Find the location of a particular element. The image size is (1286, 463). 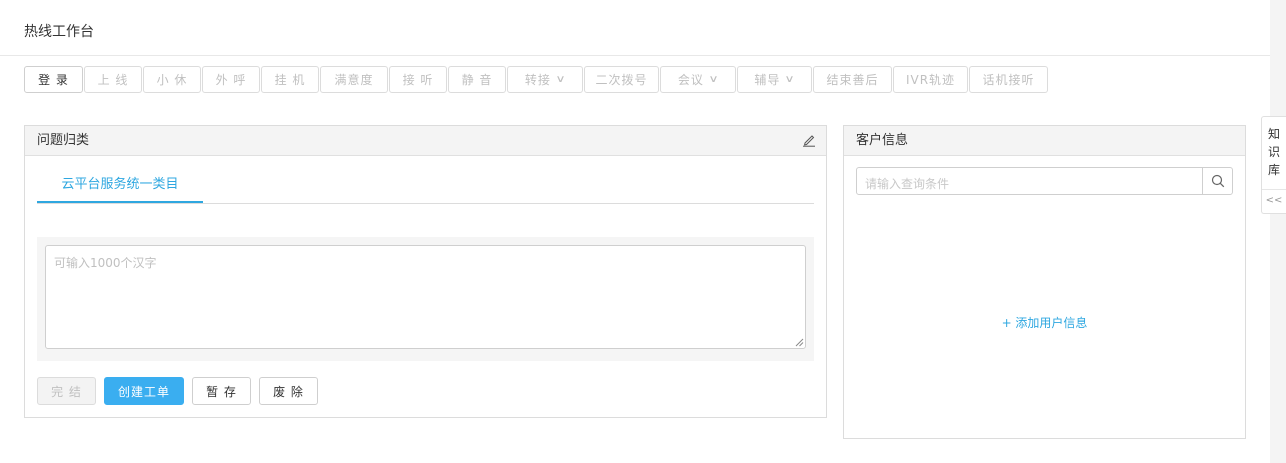

break-button: 小 休 is located at coordinates (172, 79).